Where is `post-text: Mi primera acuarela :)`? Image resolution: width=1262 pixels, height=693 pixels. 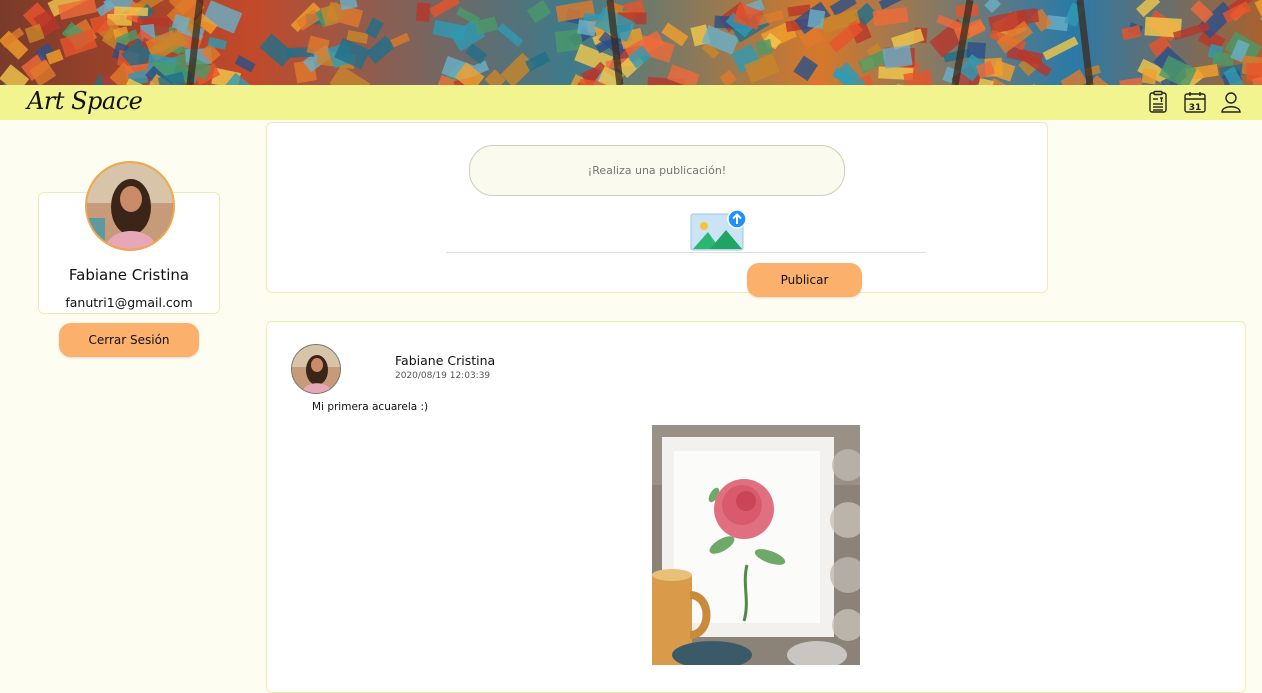 post-text: Mi primera acuarela :) is located at coordinates (370, 407).